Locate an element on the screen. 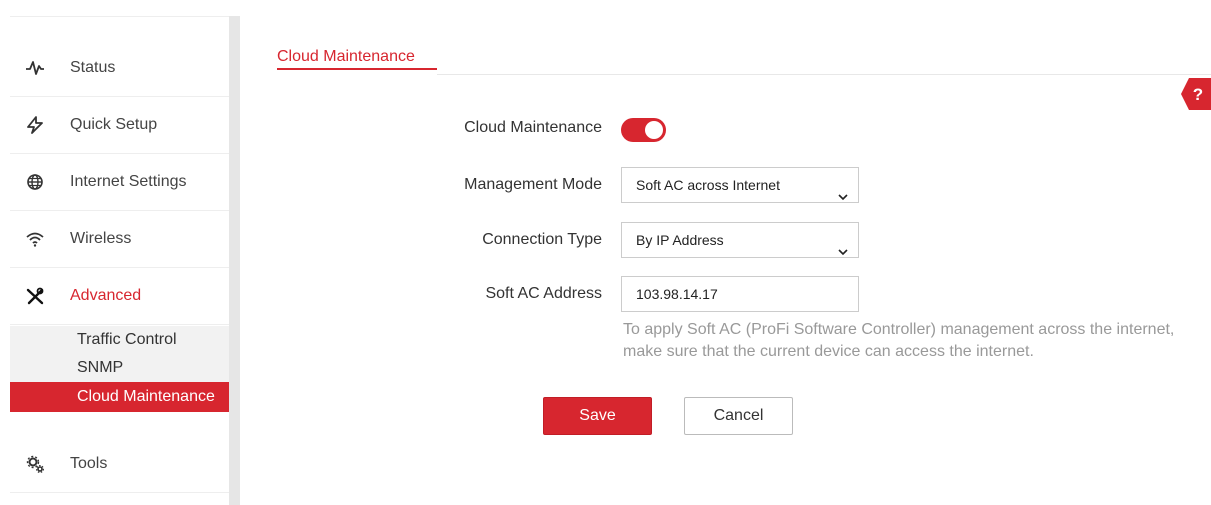 This screenshot has width=1211, height=505. sidebar-item-label: Advanced is located at coordinates (106, 295).